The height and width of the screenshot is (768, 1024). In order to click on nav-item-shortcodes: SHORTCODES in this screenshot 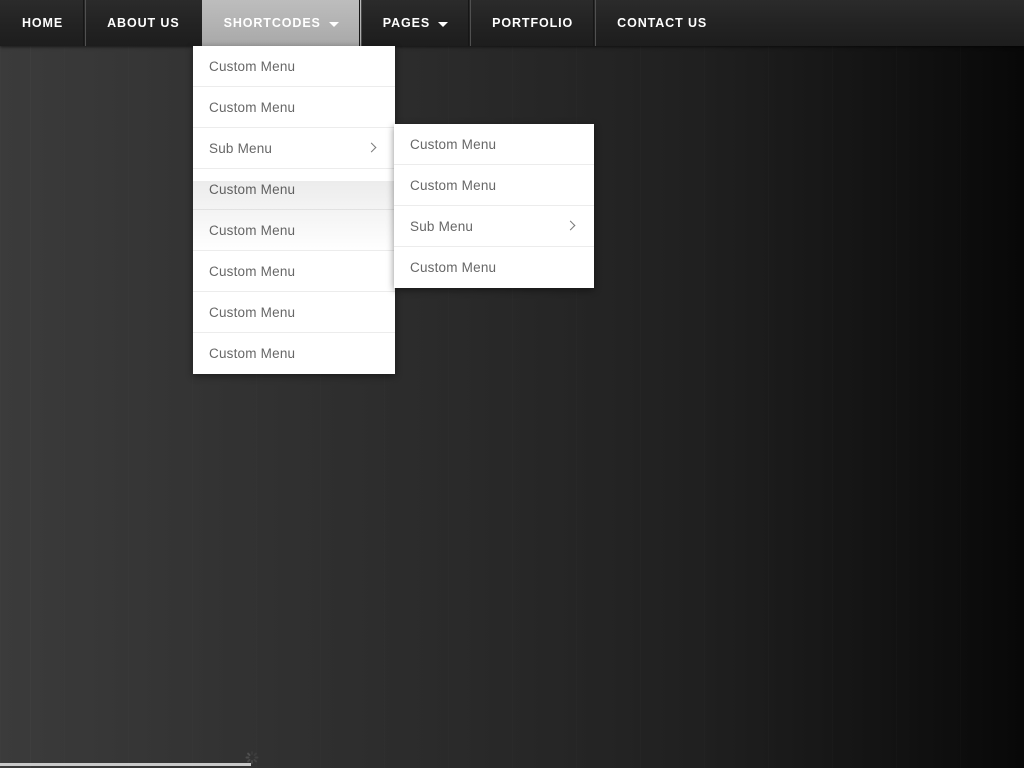, I will do `click(281, 23)`.